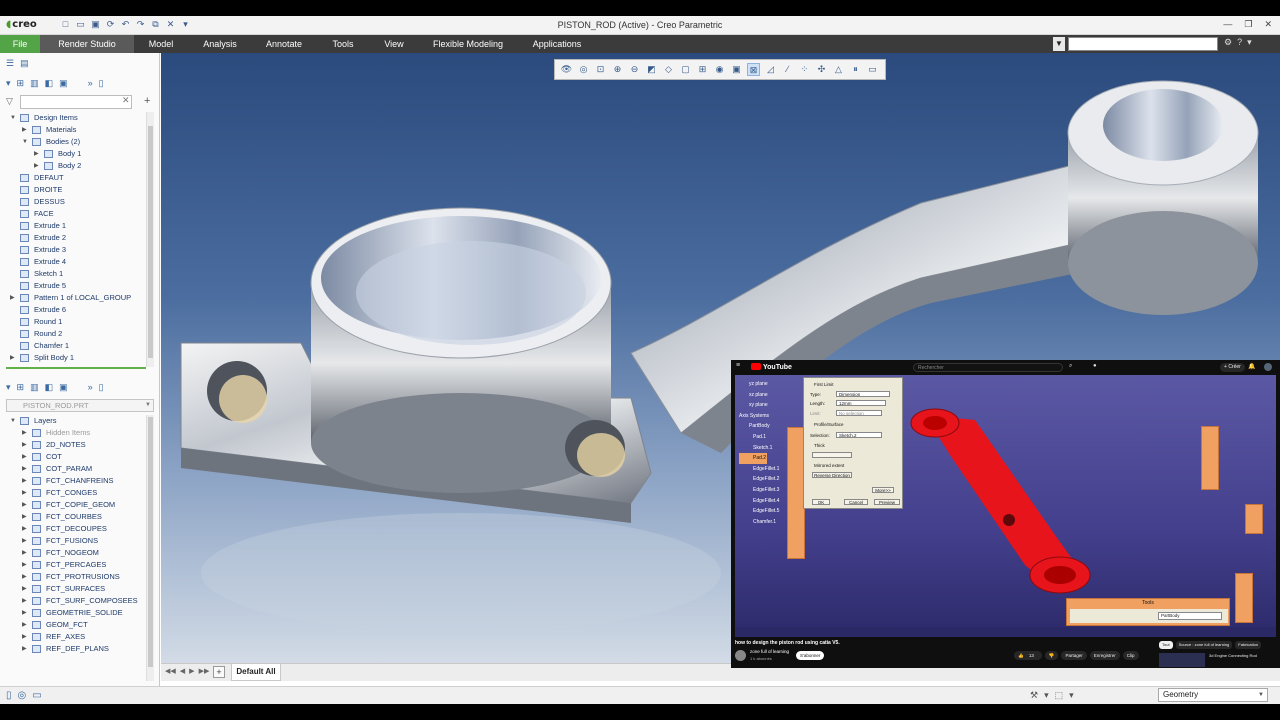  I want to click on layer-tree-item: ▶ 2D_NOTES, so click(75, 445).